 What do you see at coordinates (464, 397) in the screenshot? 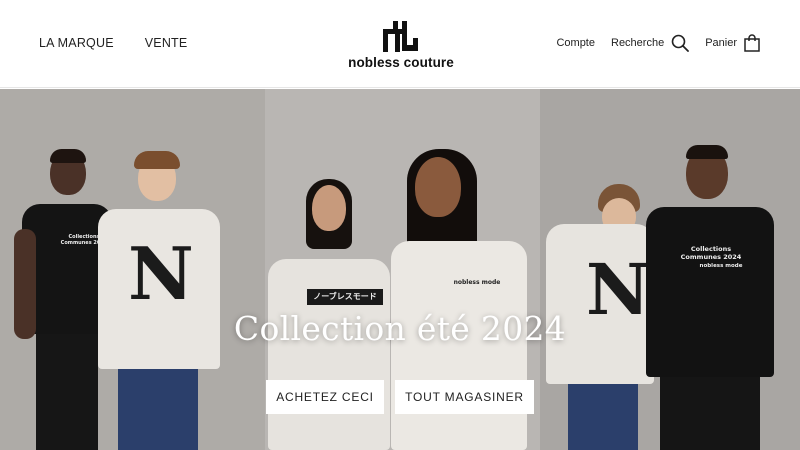
I see `shop-all-button: TOUT MAGASINER` at bounding box center [464, 397].